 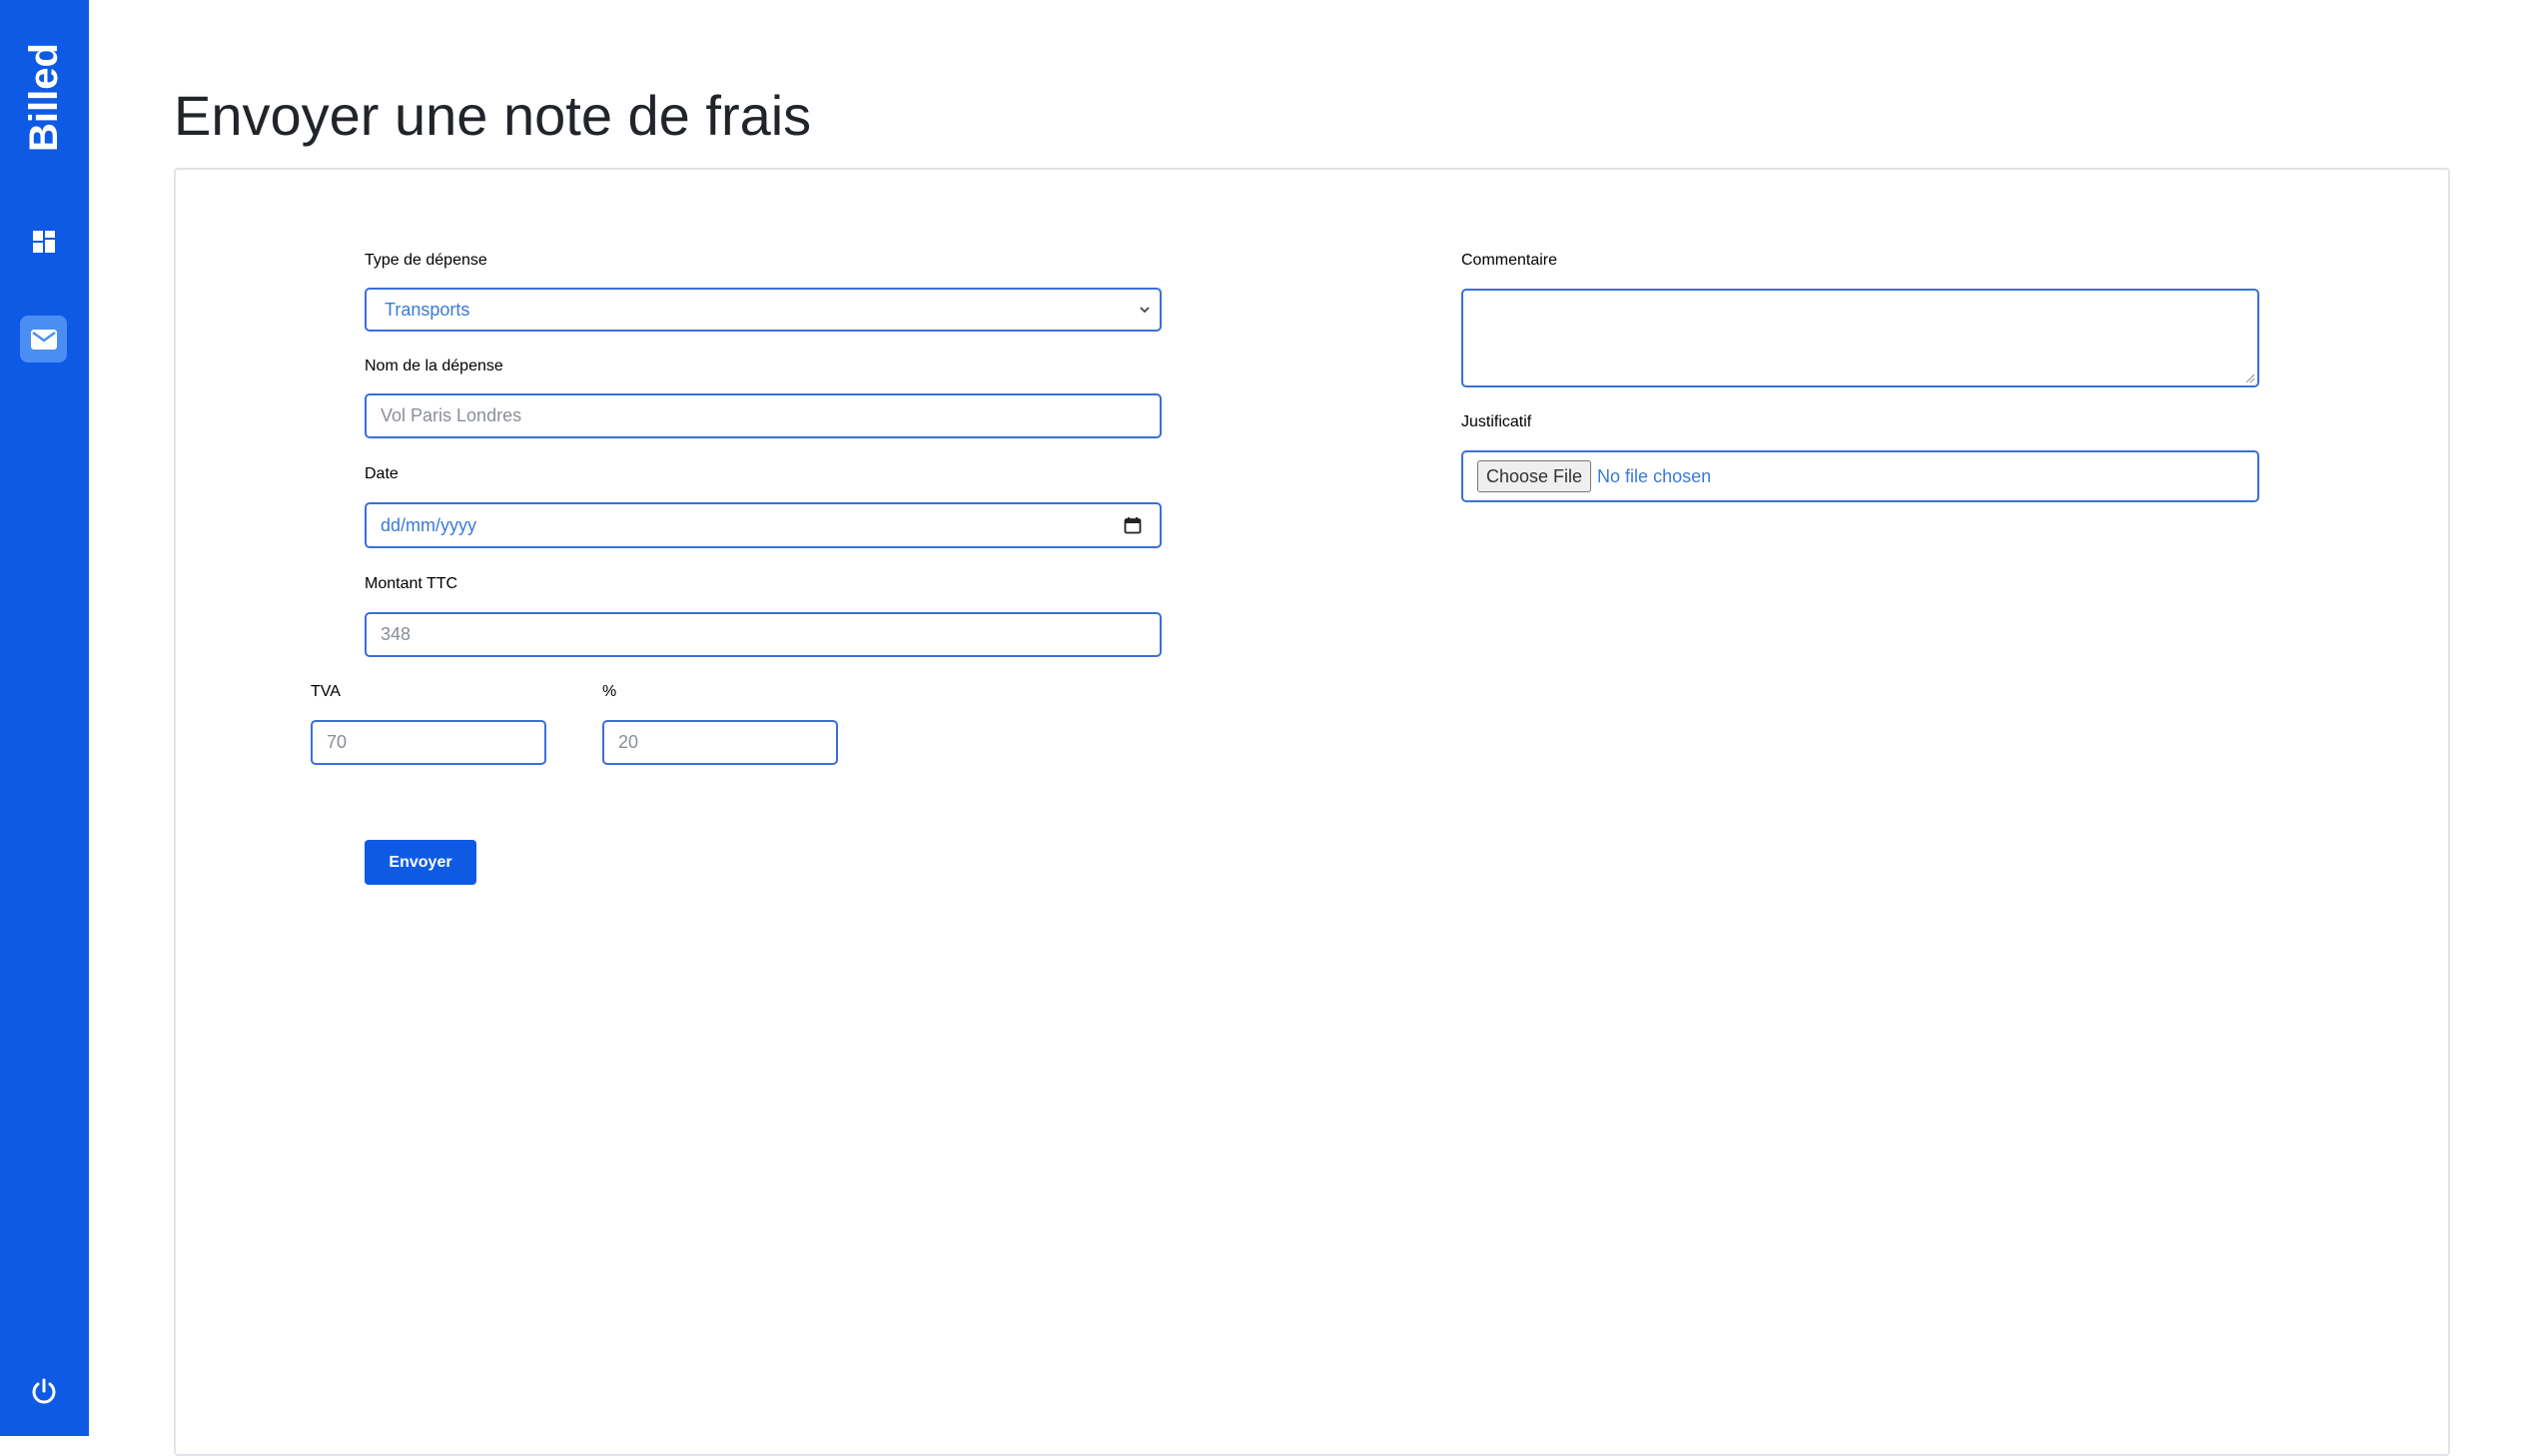 I want to click on expense-name-input: Vol Paris Londres, so click(x=763, y=415).